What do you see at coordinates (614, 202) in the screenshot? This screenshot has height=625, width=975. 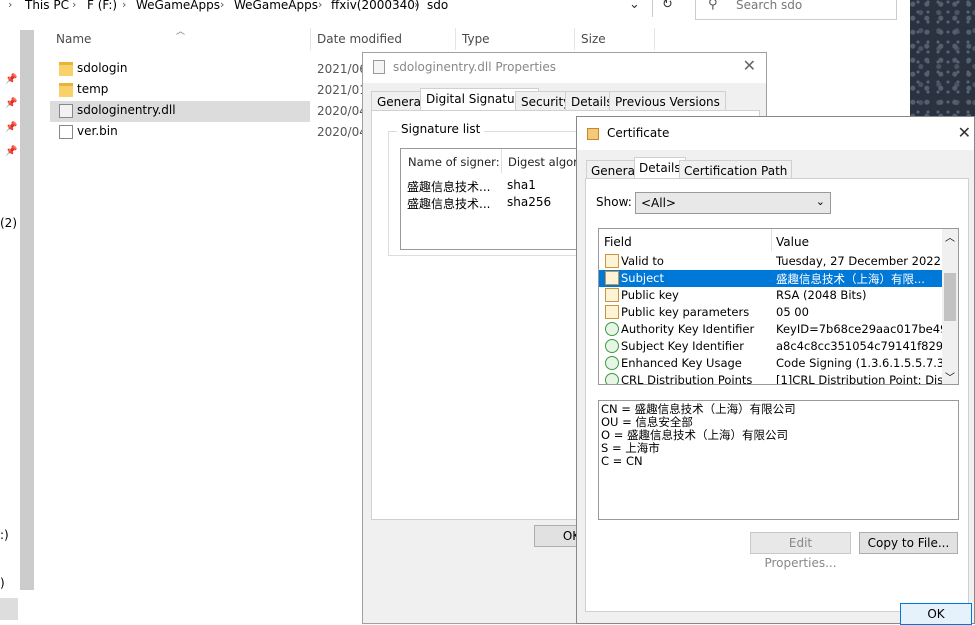 I see `show-label: Show:` at bounding box center [614, 202].